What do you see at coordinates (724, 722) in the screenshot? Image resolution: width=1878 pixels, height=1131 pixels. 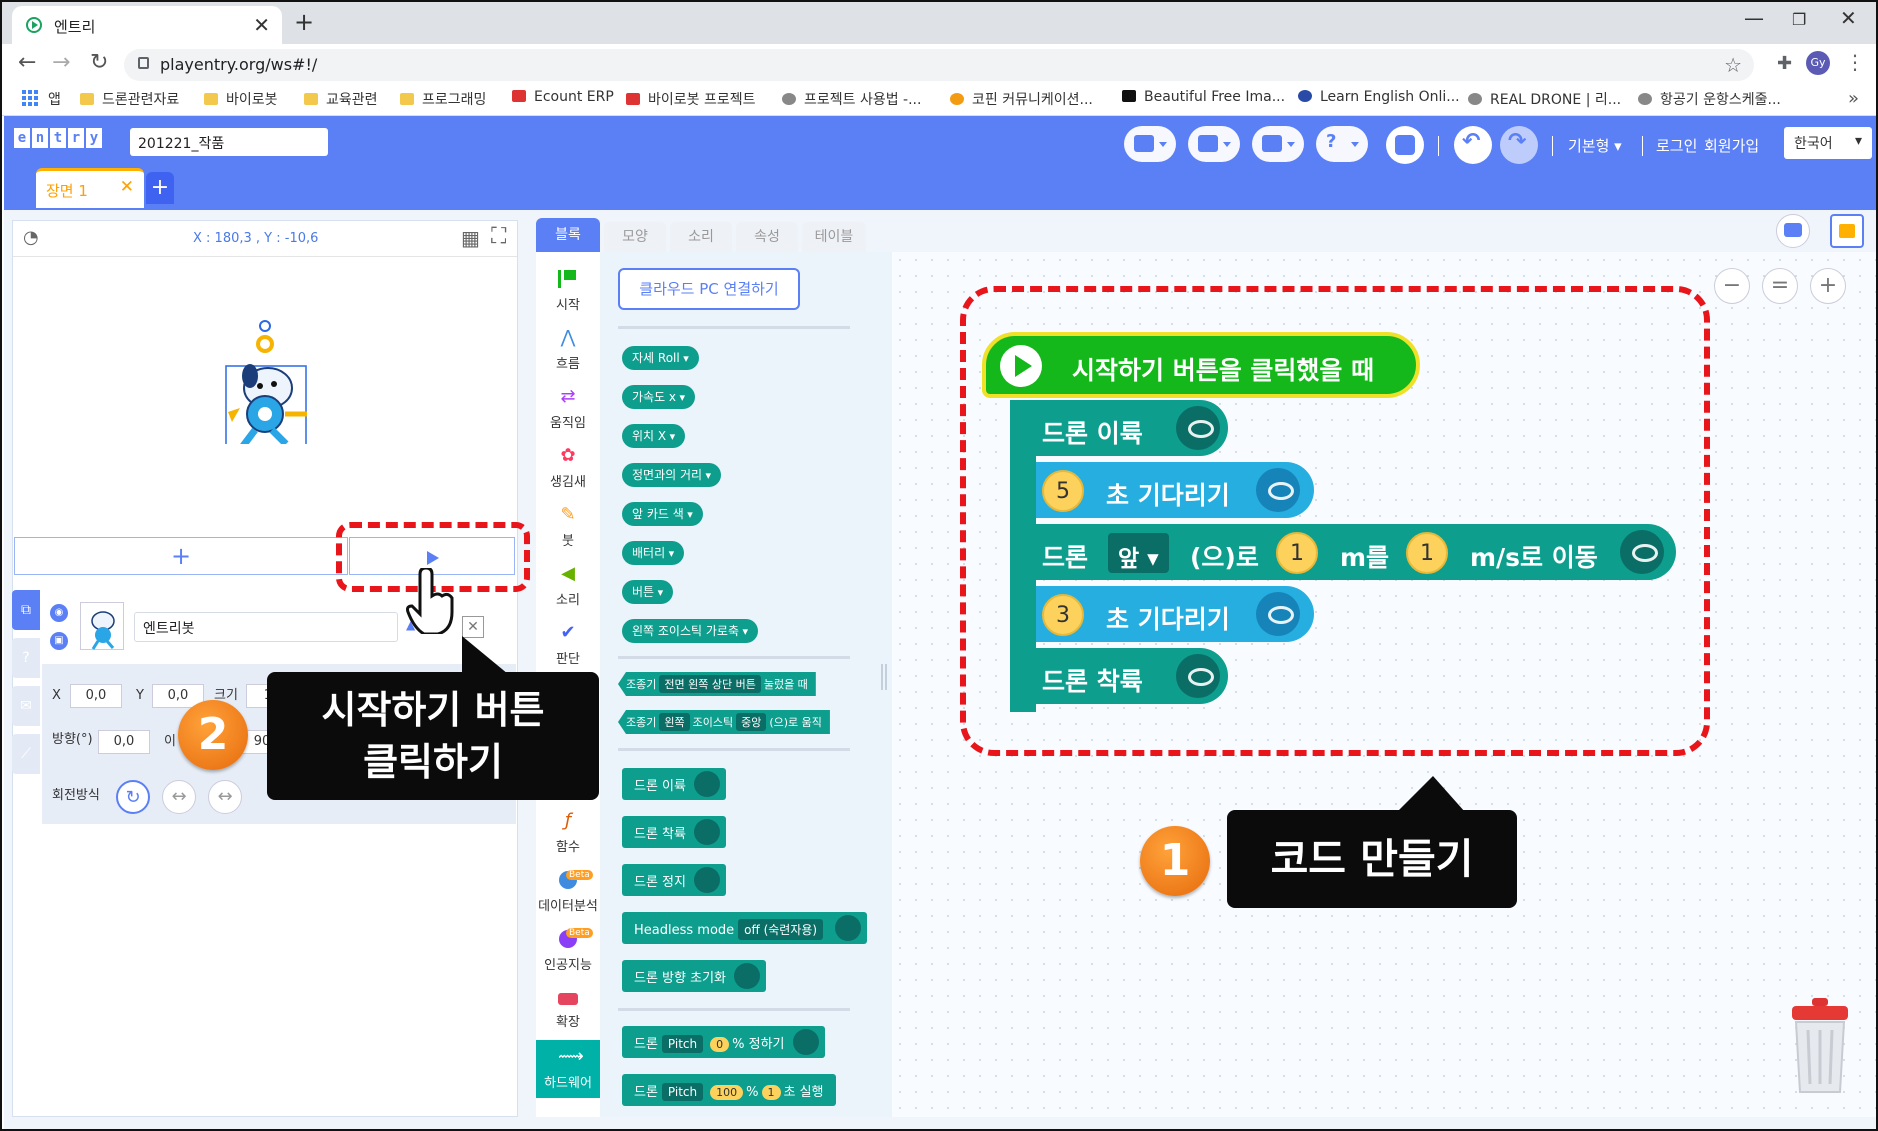 I see `block-controller-joystick: 조종기 왼쪽 조이스틱 중앙 (으)로 움직` at bounding box center [724, 722].